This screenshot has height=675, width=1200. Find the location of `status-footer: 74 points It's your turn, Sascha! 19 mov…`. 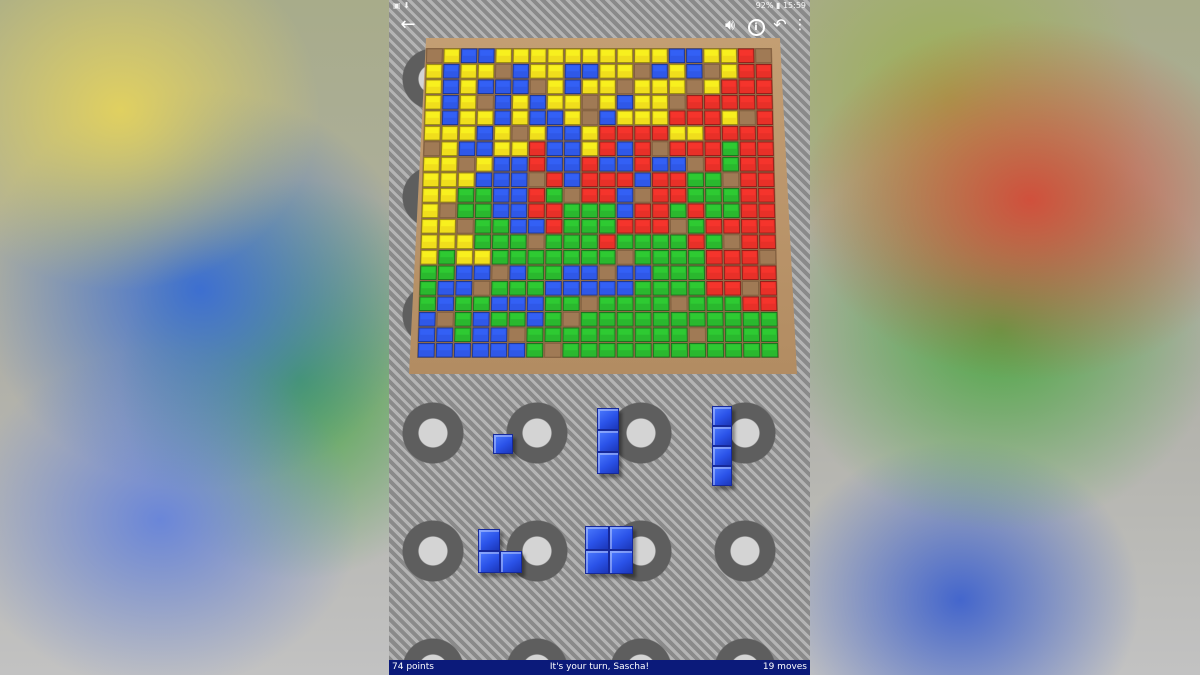

status-footer: 74 points It's your turn, Sascha! 19 mov… is located at coordinates (599, 667).